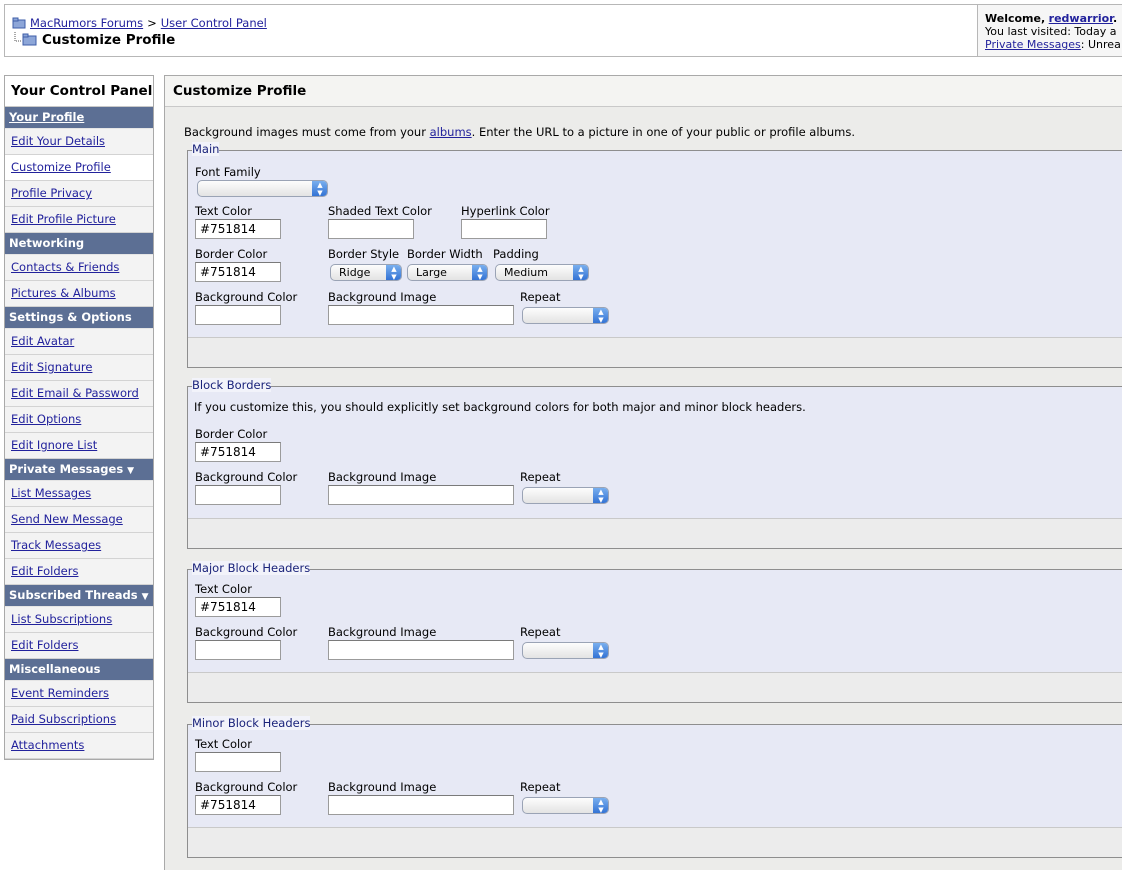 The width and height of the screenshot is (1122, 870). Describe the element at coordinates (262, 188) in the screenshot. I see `font-family-select: ▲ ▼` at that location.